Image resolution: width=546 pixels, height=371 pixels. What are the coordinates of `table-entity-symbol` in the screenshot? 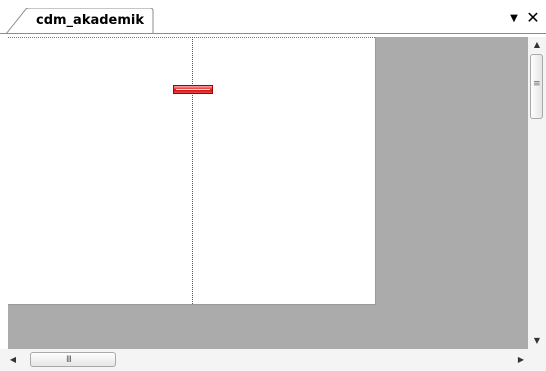 It's located at (193, 89).